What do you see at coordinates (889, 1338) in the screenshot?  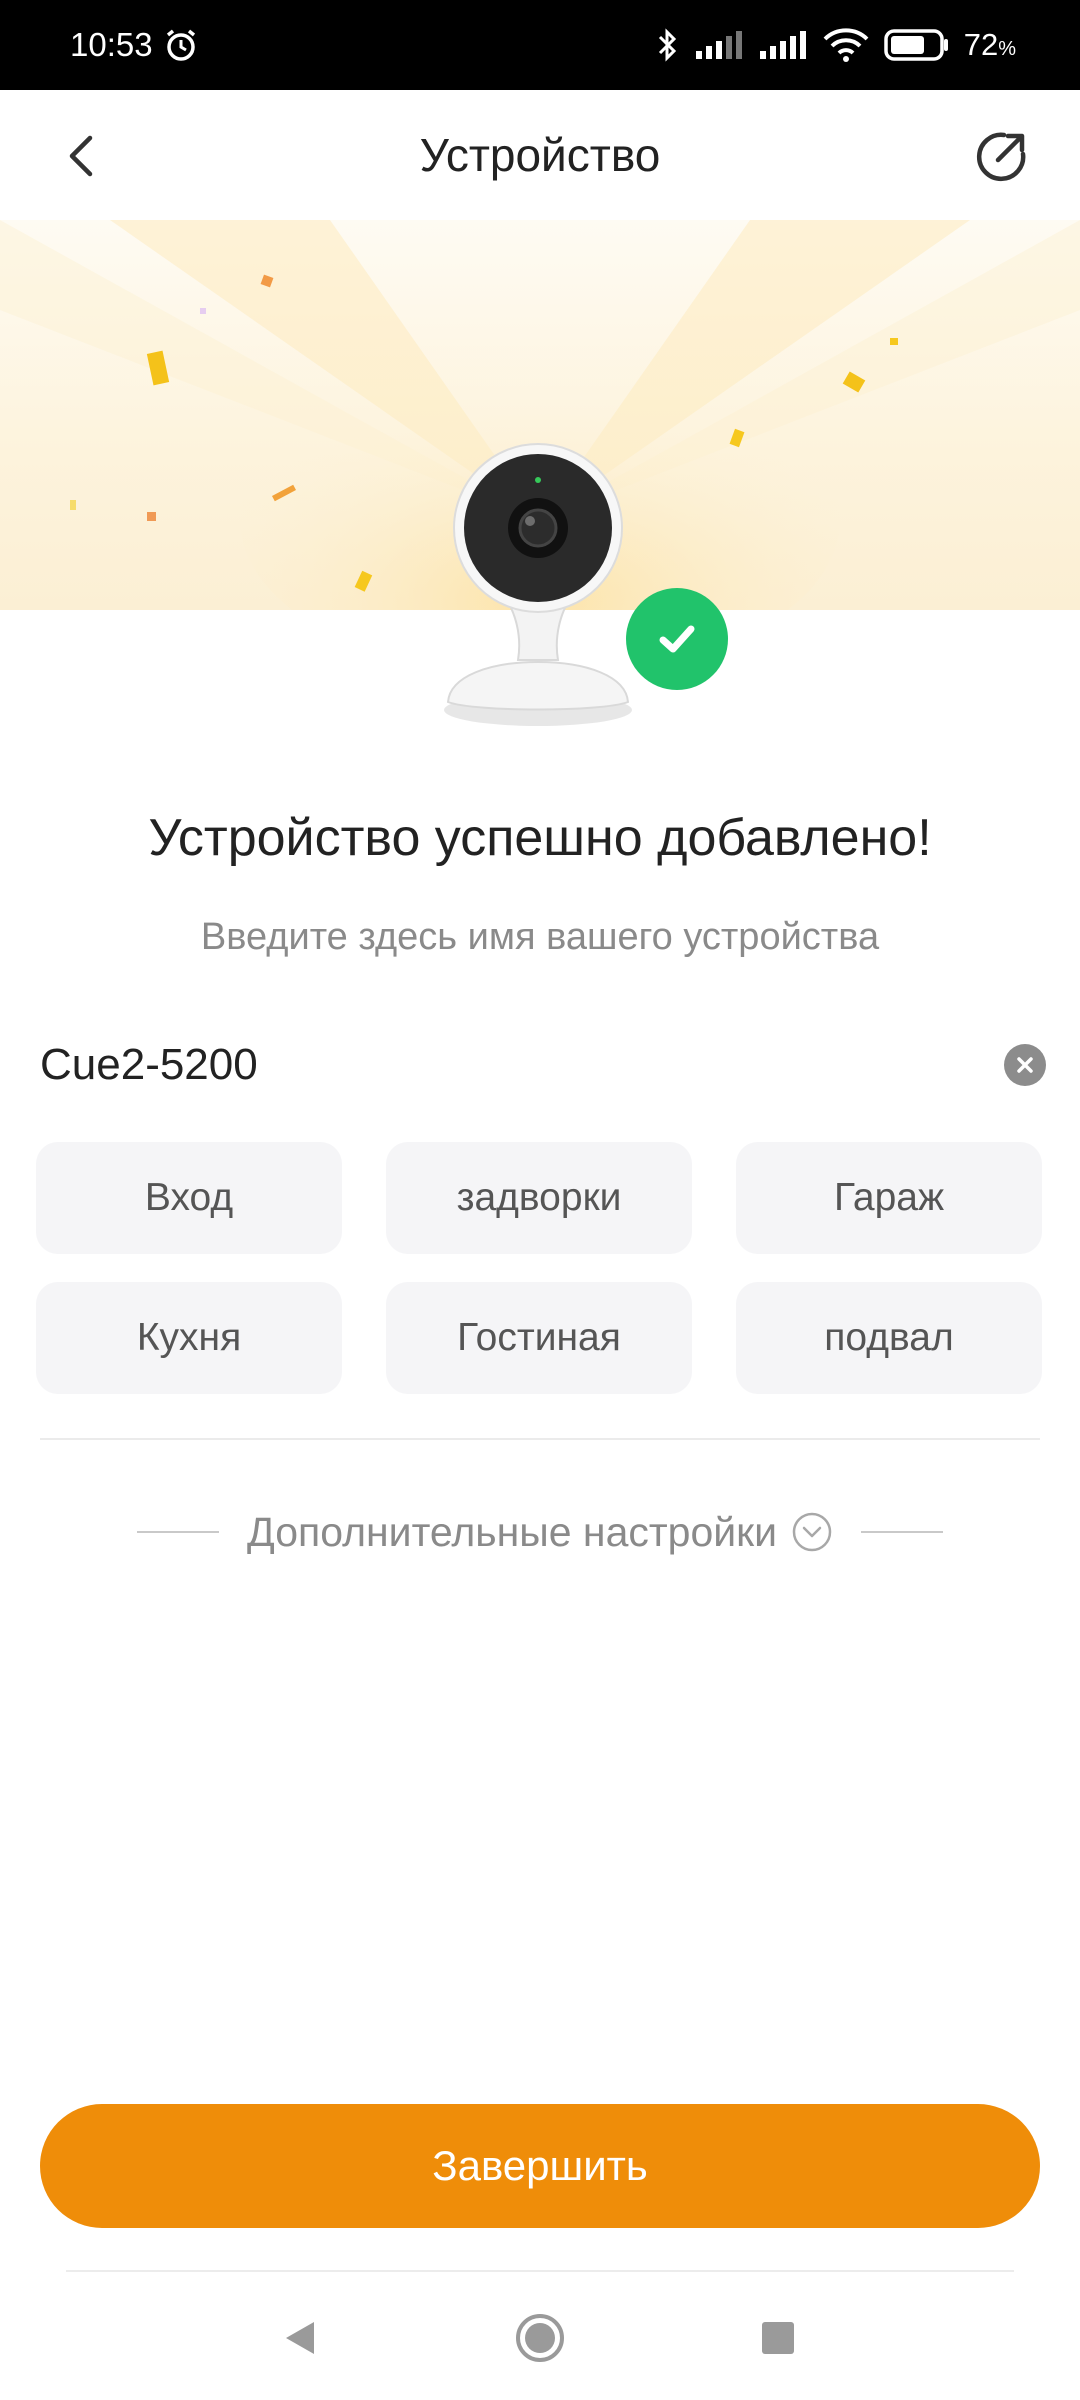 I see `suggestion-chip: подвал` at bounding box center [889, 1338].